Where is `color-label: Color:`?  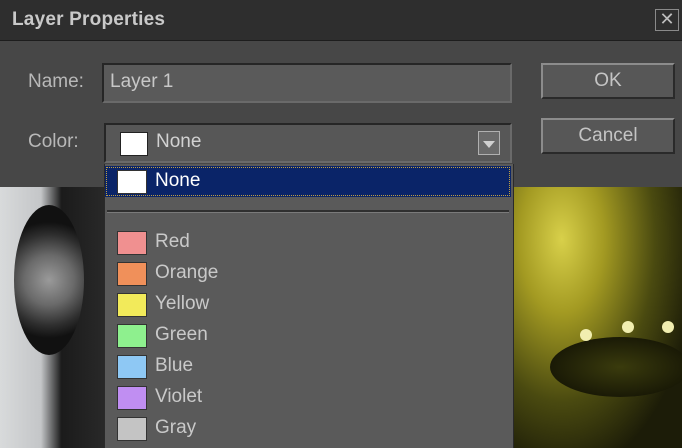 color-label: Color: is located at coordinates (53, 141).